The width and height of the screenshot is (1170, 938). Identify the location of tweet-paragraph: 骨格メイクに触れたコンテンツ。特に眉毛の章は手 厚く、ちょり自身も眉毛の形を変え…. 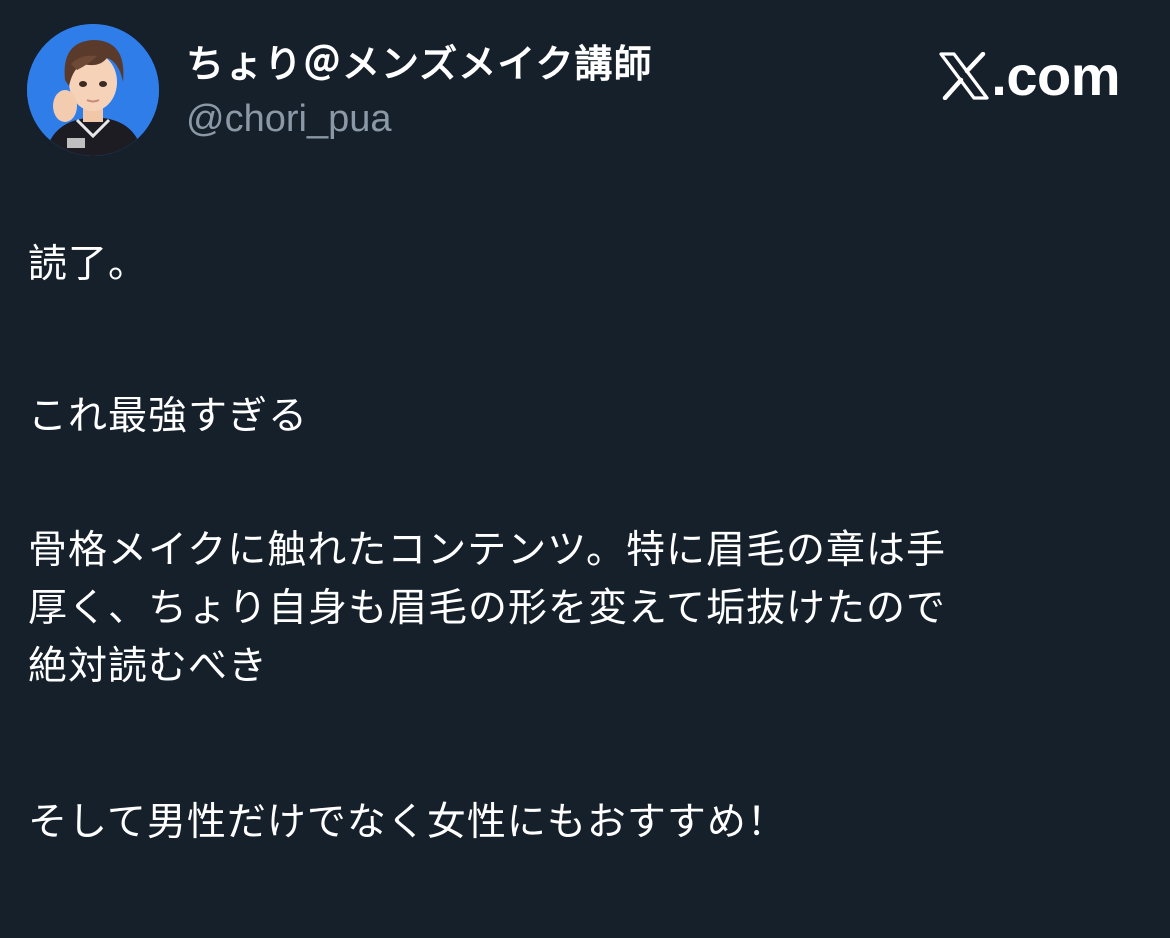
(487, 608).